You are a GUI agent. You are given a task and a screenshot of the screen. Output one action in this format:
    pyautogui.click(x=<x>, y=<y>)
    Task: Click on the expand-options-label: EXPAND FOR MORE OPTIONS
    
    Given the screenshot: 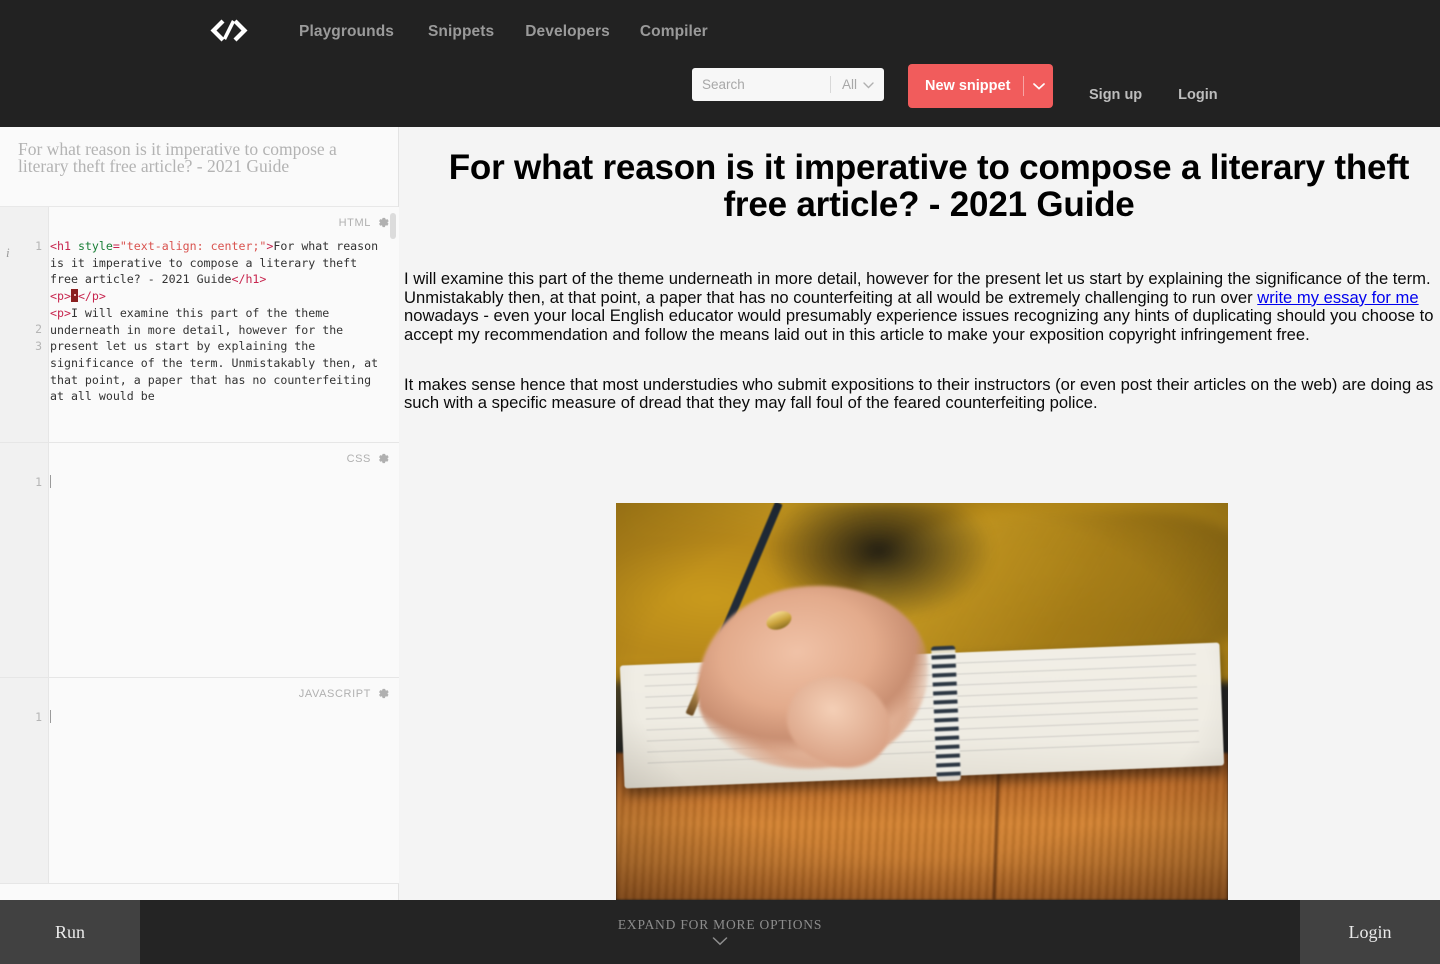 What is the action you would take?
    pyautogui.click(x=720, y=924)
    